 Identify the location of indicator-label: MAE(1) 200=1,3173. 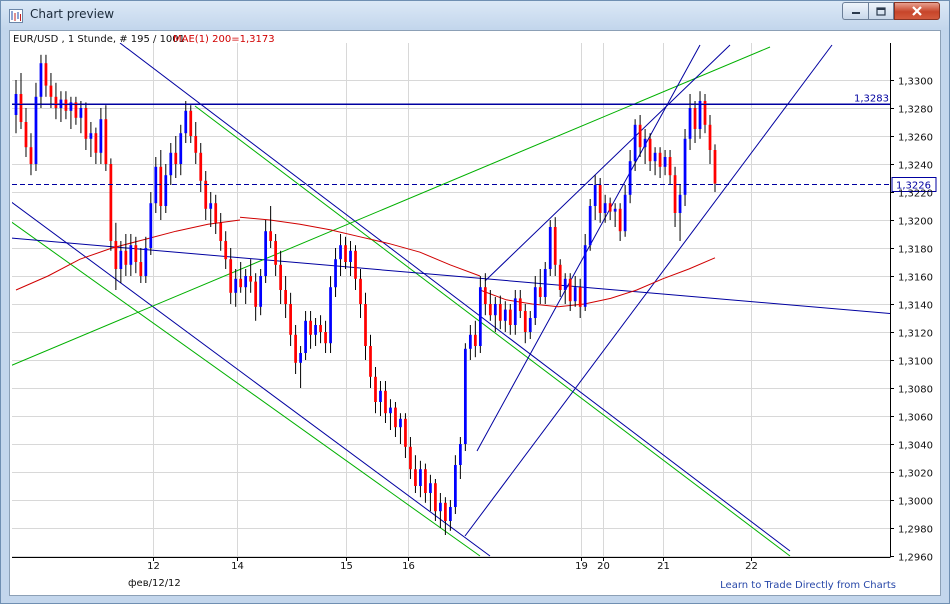
(224, 39).